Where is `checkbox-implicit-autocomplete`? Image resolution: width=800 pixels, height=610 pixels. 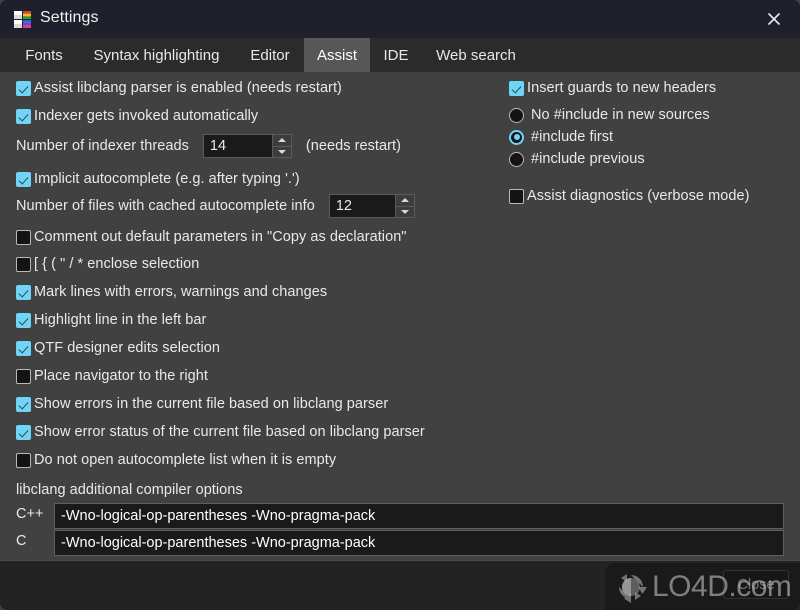 checkbox-implicit-autocomplete is located at coordinates (23, 179).